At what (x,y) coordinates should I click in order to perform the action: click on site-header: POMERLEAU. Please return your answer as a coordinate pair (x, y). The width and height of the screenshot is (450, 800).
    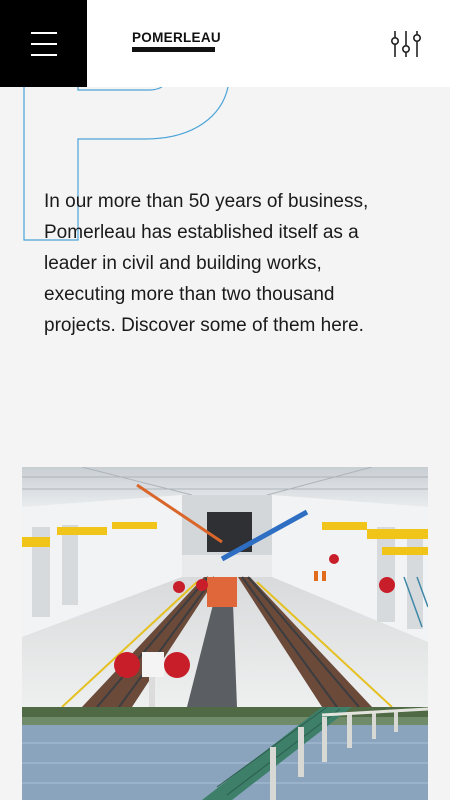
    Looking at the image, I should click on (225, 43).